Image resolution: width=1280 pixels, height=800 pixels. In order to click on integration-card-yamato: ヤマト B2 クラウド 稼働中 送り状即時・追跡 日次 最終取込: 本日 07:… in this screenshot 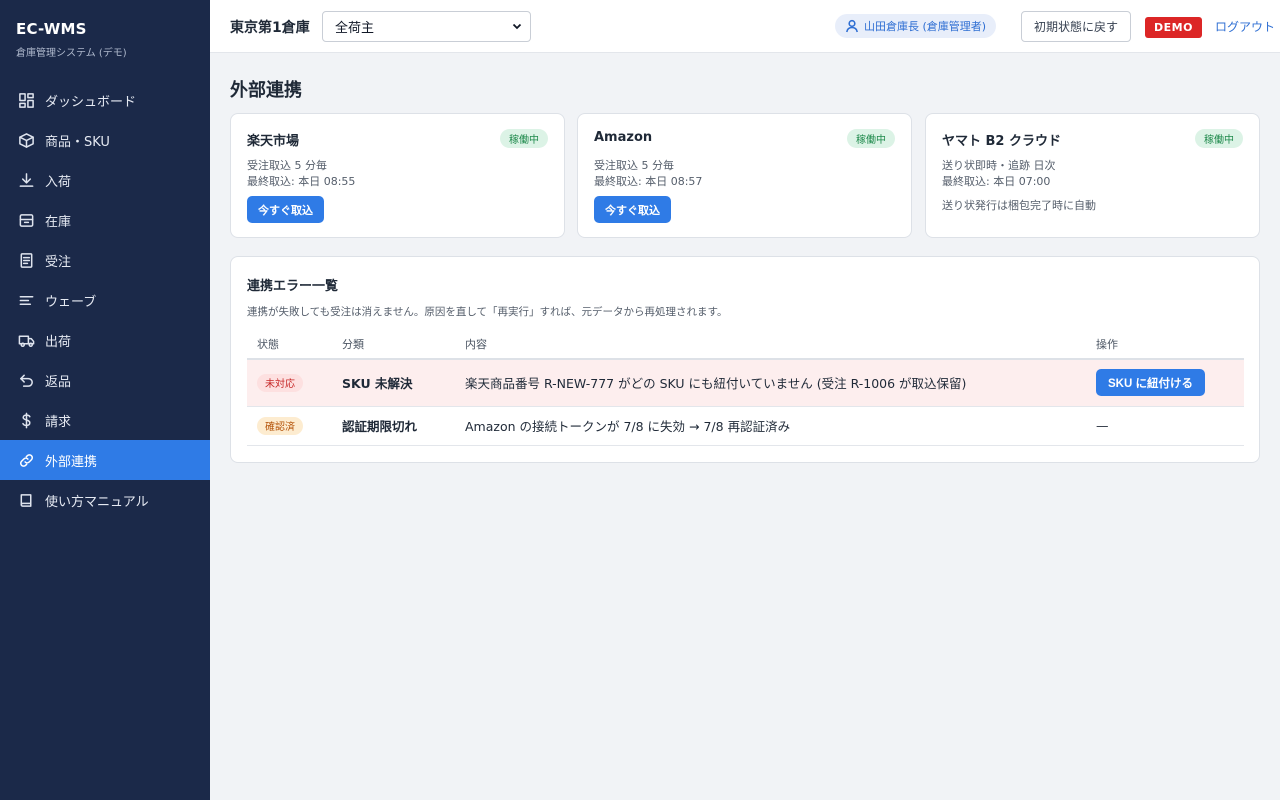, I will do `click(1092, 175)`.